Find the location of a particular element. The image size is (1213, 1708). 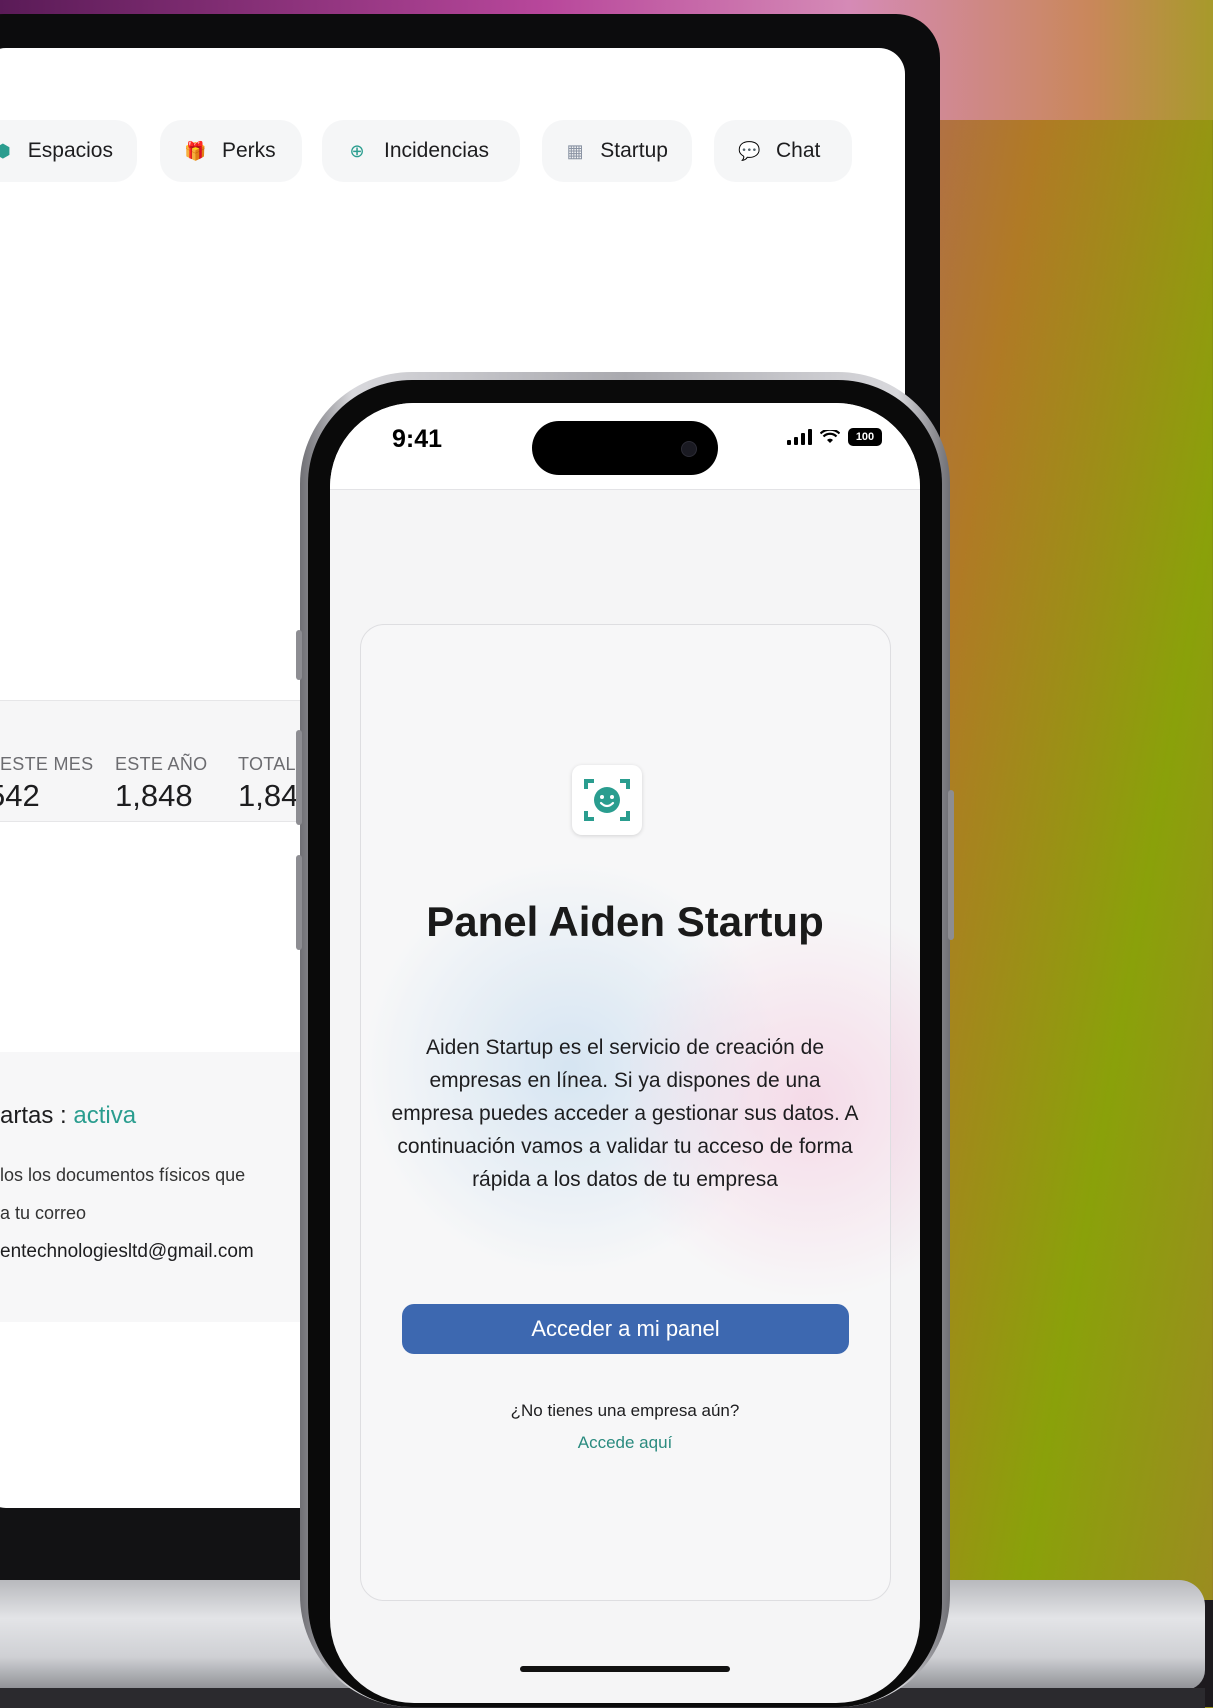

nav-espacios: ⬢ Espacios is located at coordinates (68, 151).